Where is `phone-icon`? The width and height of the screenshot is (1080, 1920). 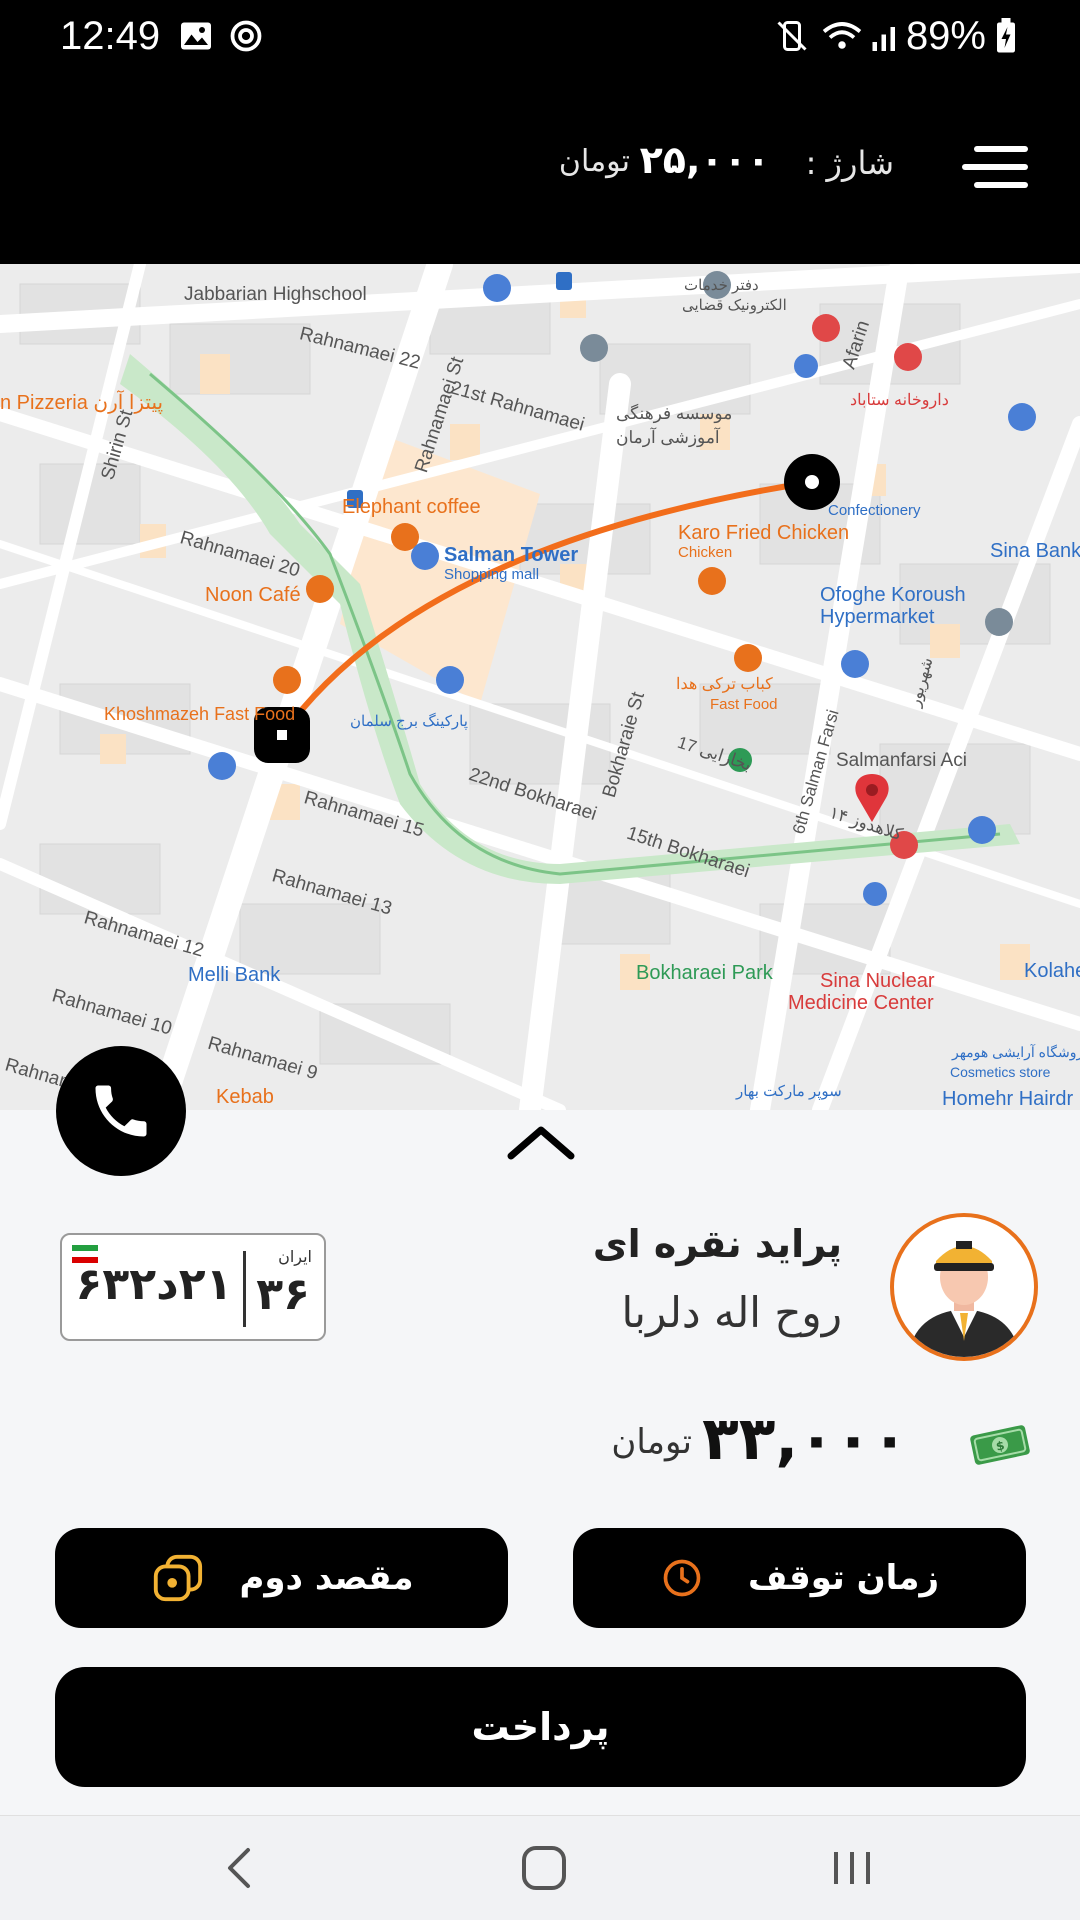 phone-icon is located at coordinates (121, 1111).